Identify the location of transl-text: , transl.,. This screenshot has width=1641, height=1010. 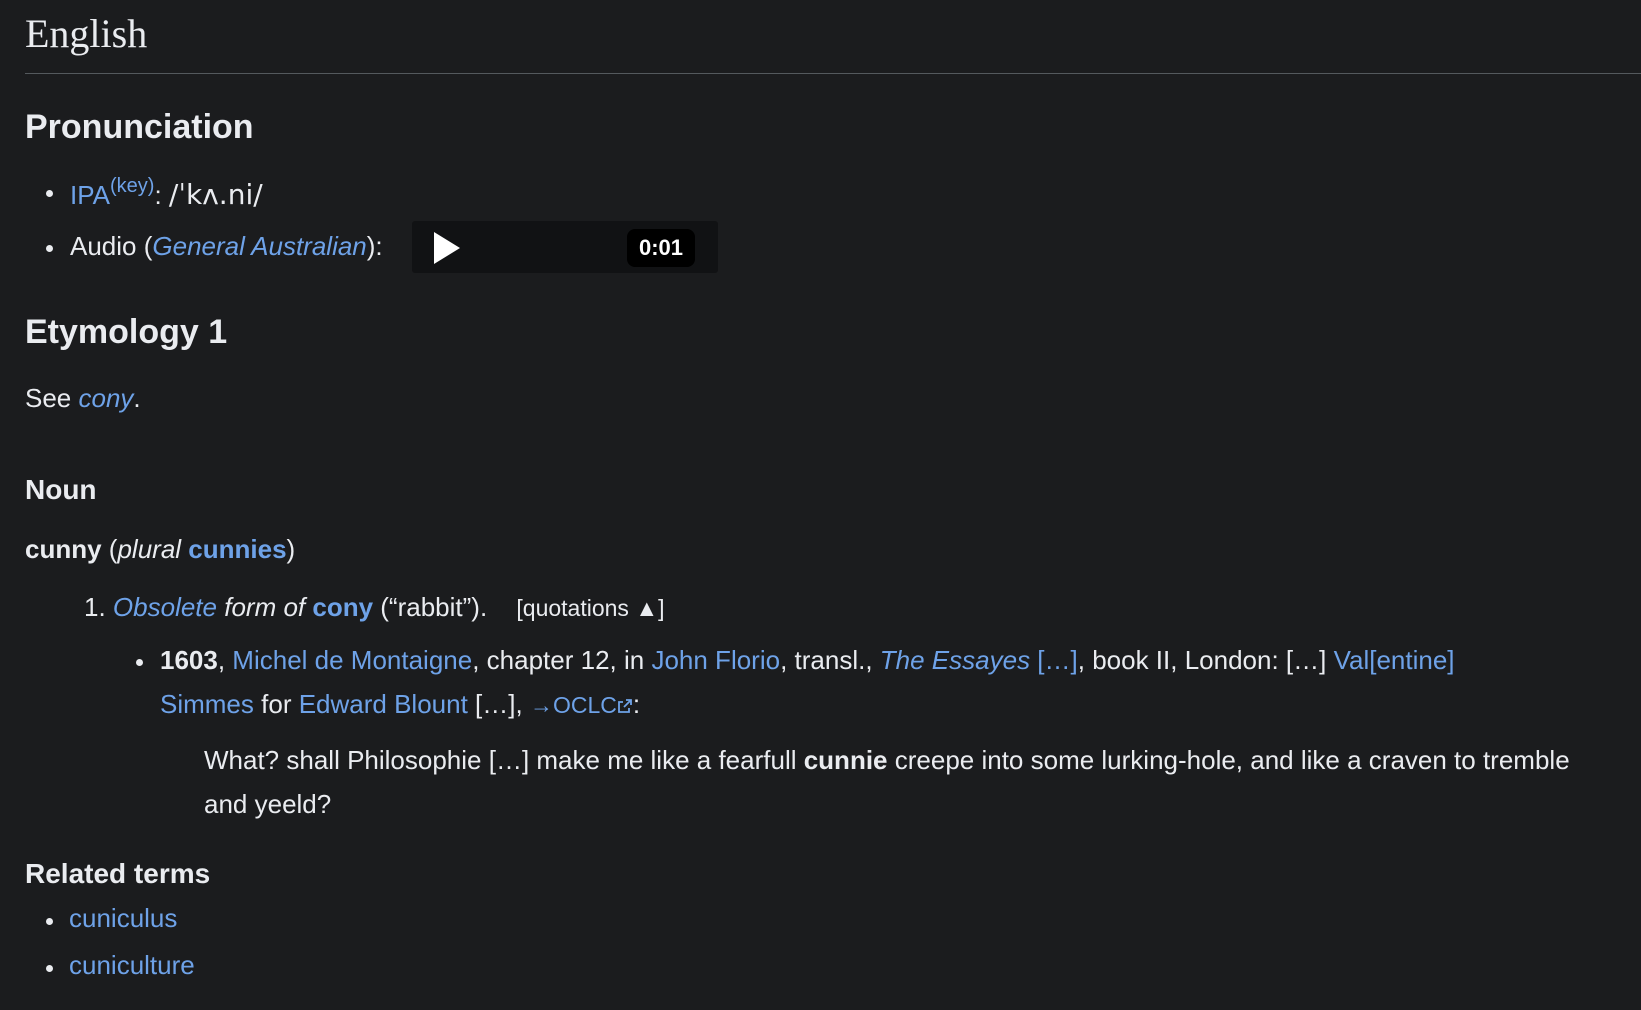
(830, 660).